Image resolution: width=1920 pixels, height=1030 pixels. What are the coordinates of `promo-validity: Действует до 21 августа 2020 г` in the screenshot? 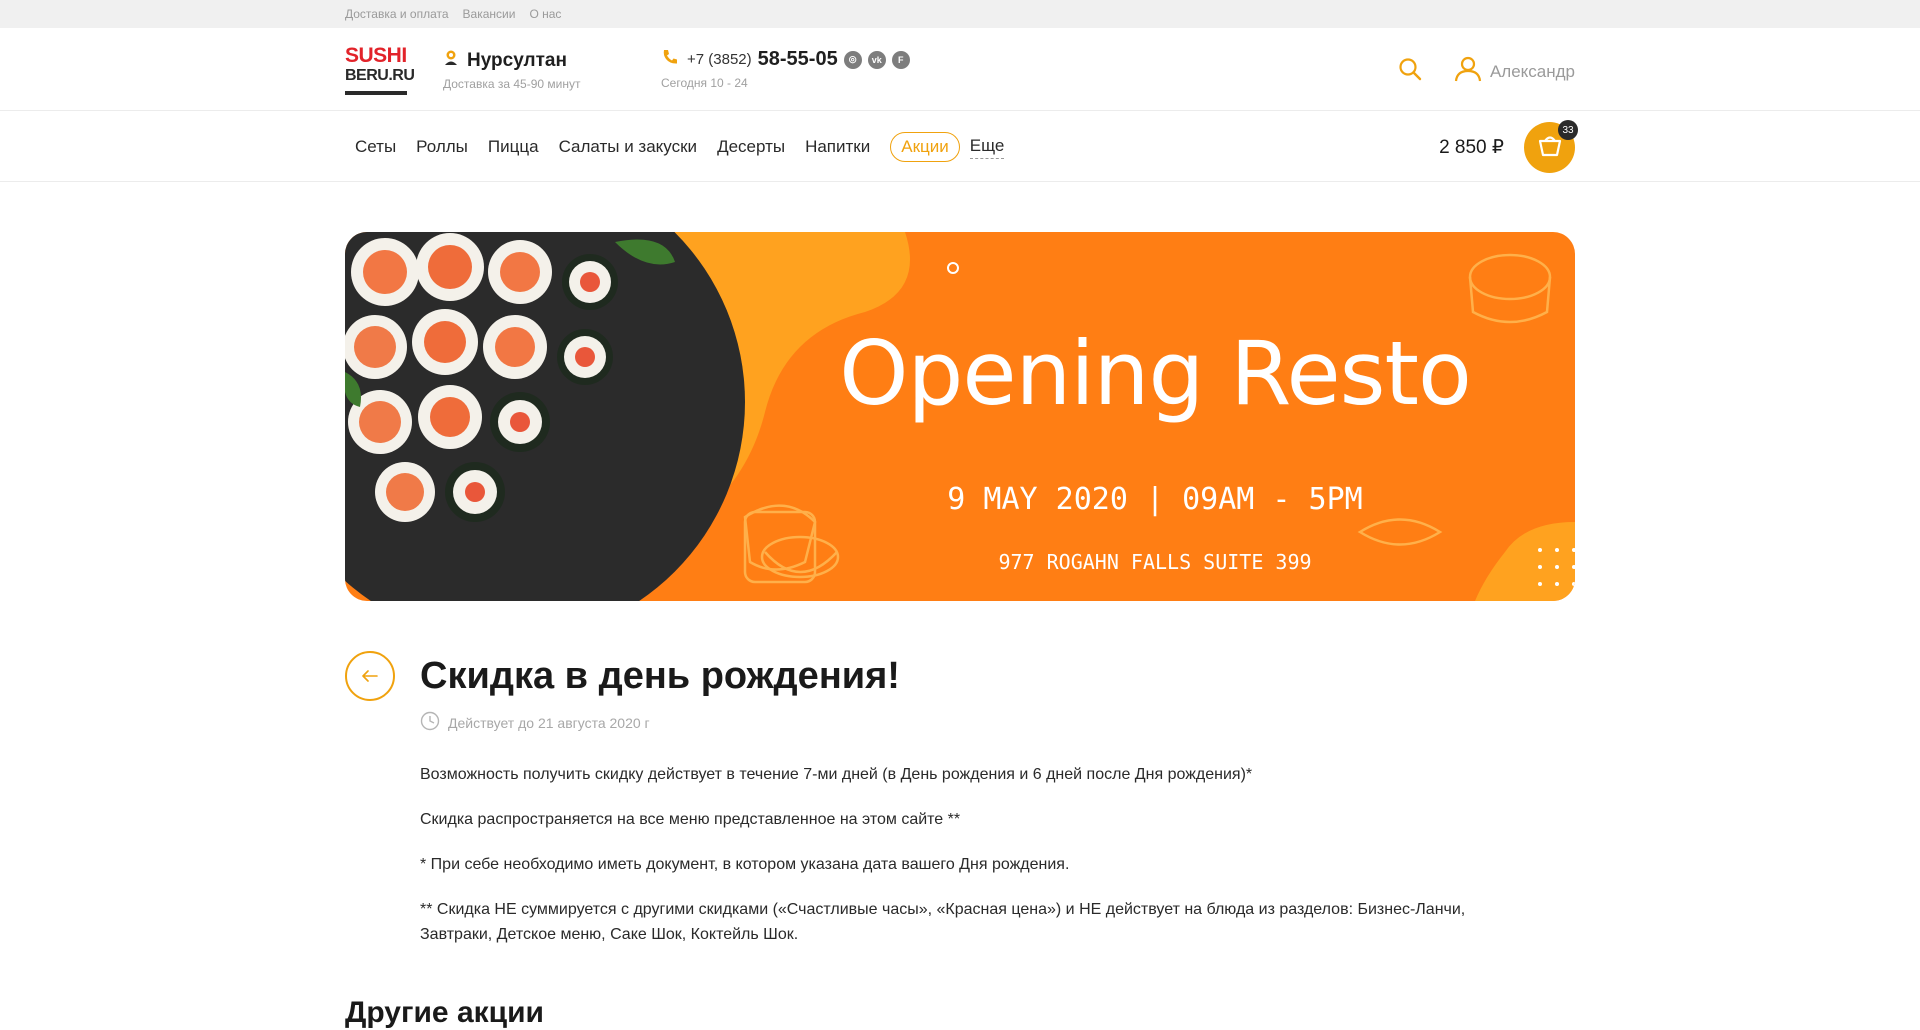 It's located at (535, 722).